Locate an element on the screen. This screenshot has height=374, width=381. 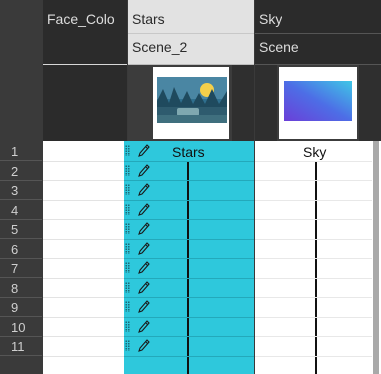
frame-number: 4 is located at coordinates (21, 210).